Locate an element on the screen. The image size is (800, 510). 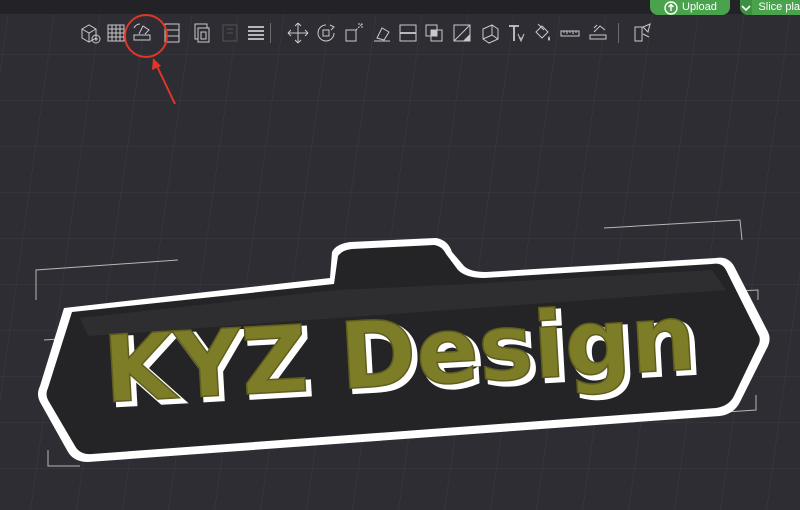
upload-button: Upload is located at coordinates (690, 7).